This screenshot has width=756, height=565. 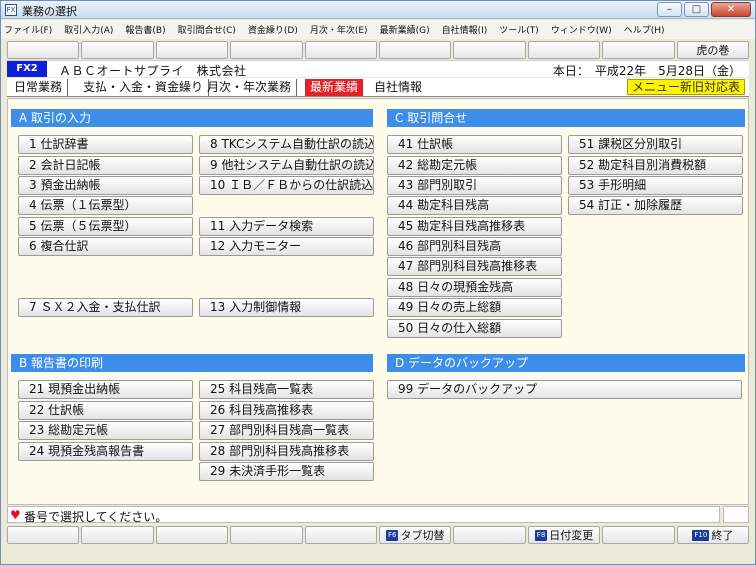 I want to click on date-change-label: 日付変更, so click(x=571, y=535).